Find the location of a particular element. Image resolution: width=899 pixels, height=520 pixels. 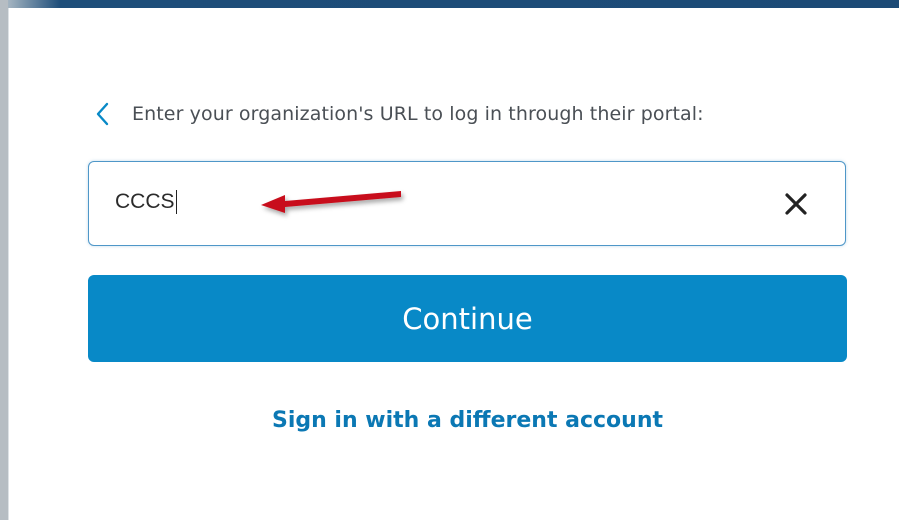

text-caret is located at coordinates (176, 202).